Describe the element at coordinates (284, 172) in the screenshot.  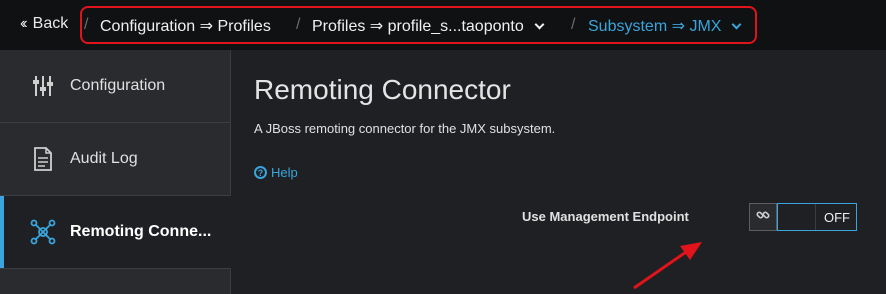
I see `help-label: Help` at that location.